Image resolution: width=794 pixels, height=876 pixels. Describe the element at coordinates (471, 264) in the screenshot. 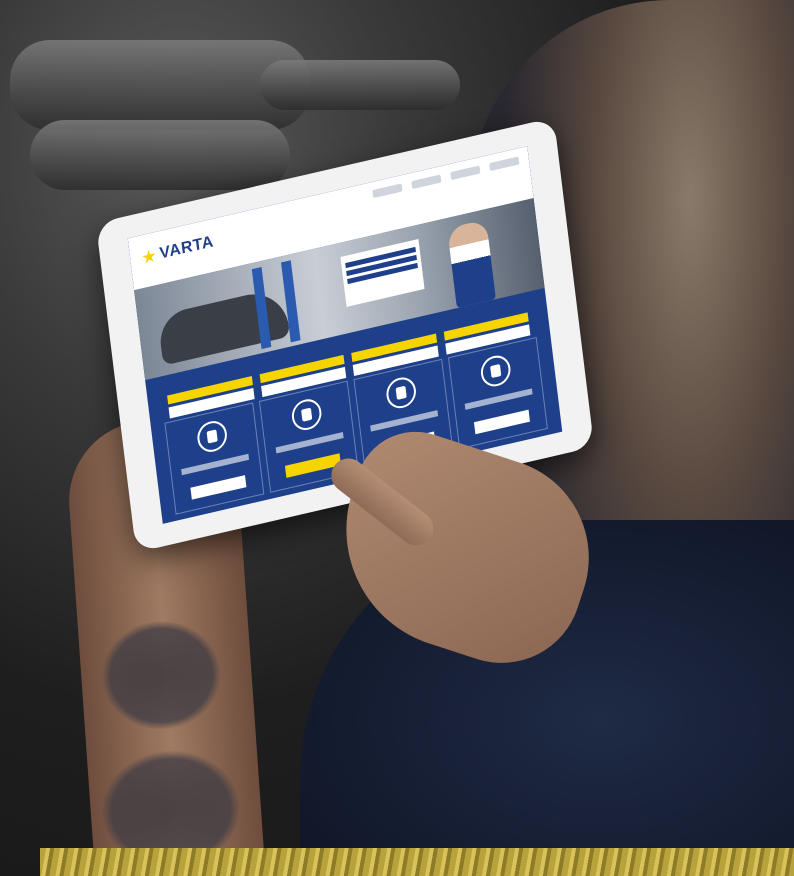

I see `mechanic-image` at that location.